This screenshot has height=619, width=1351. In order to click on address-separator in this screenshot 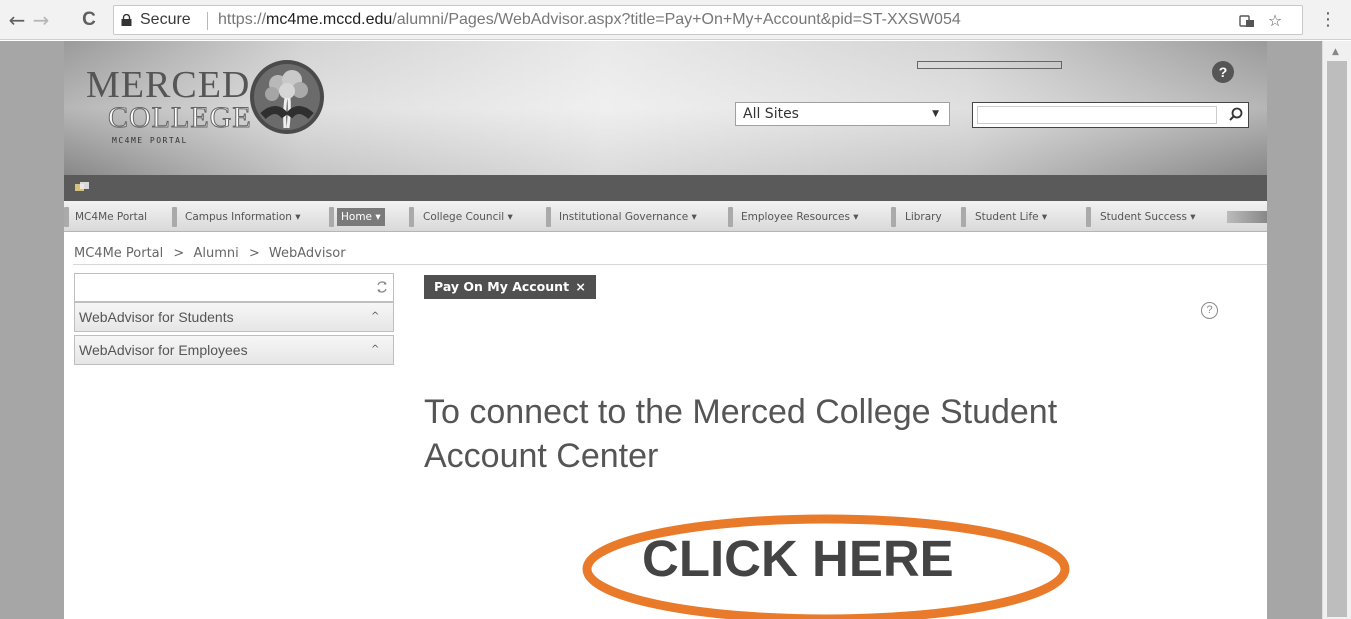, I will do `click(207, 21)`.